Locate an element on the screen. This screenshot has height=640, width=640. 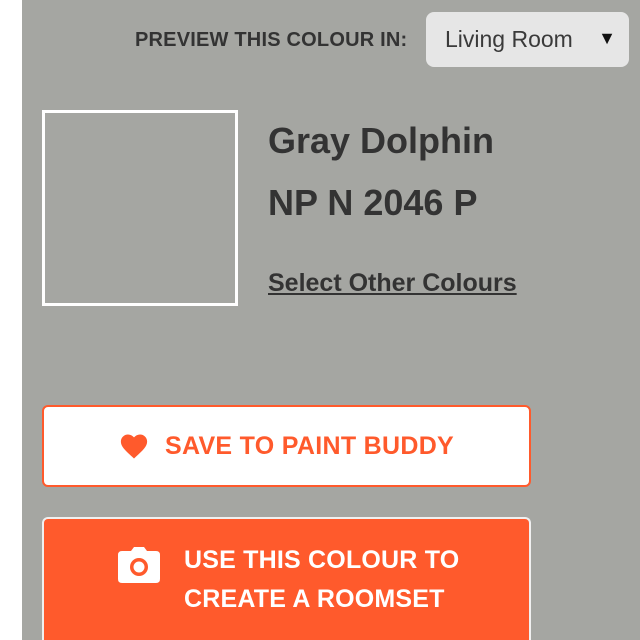
colour-name: Gray Dolphin is located at coordinates (381, 140).